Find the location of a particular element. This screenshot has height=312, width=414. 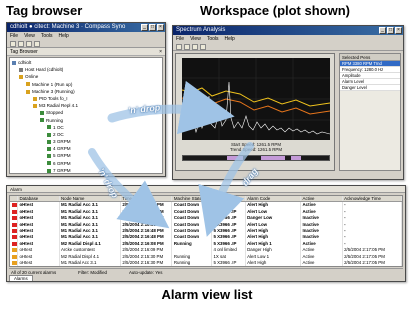

tree-node: 1 OC is located at coordinates (86, 127).